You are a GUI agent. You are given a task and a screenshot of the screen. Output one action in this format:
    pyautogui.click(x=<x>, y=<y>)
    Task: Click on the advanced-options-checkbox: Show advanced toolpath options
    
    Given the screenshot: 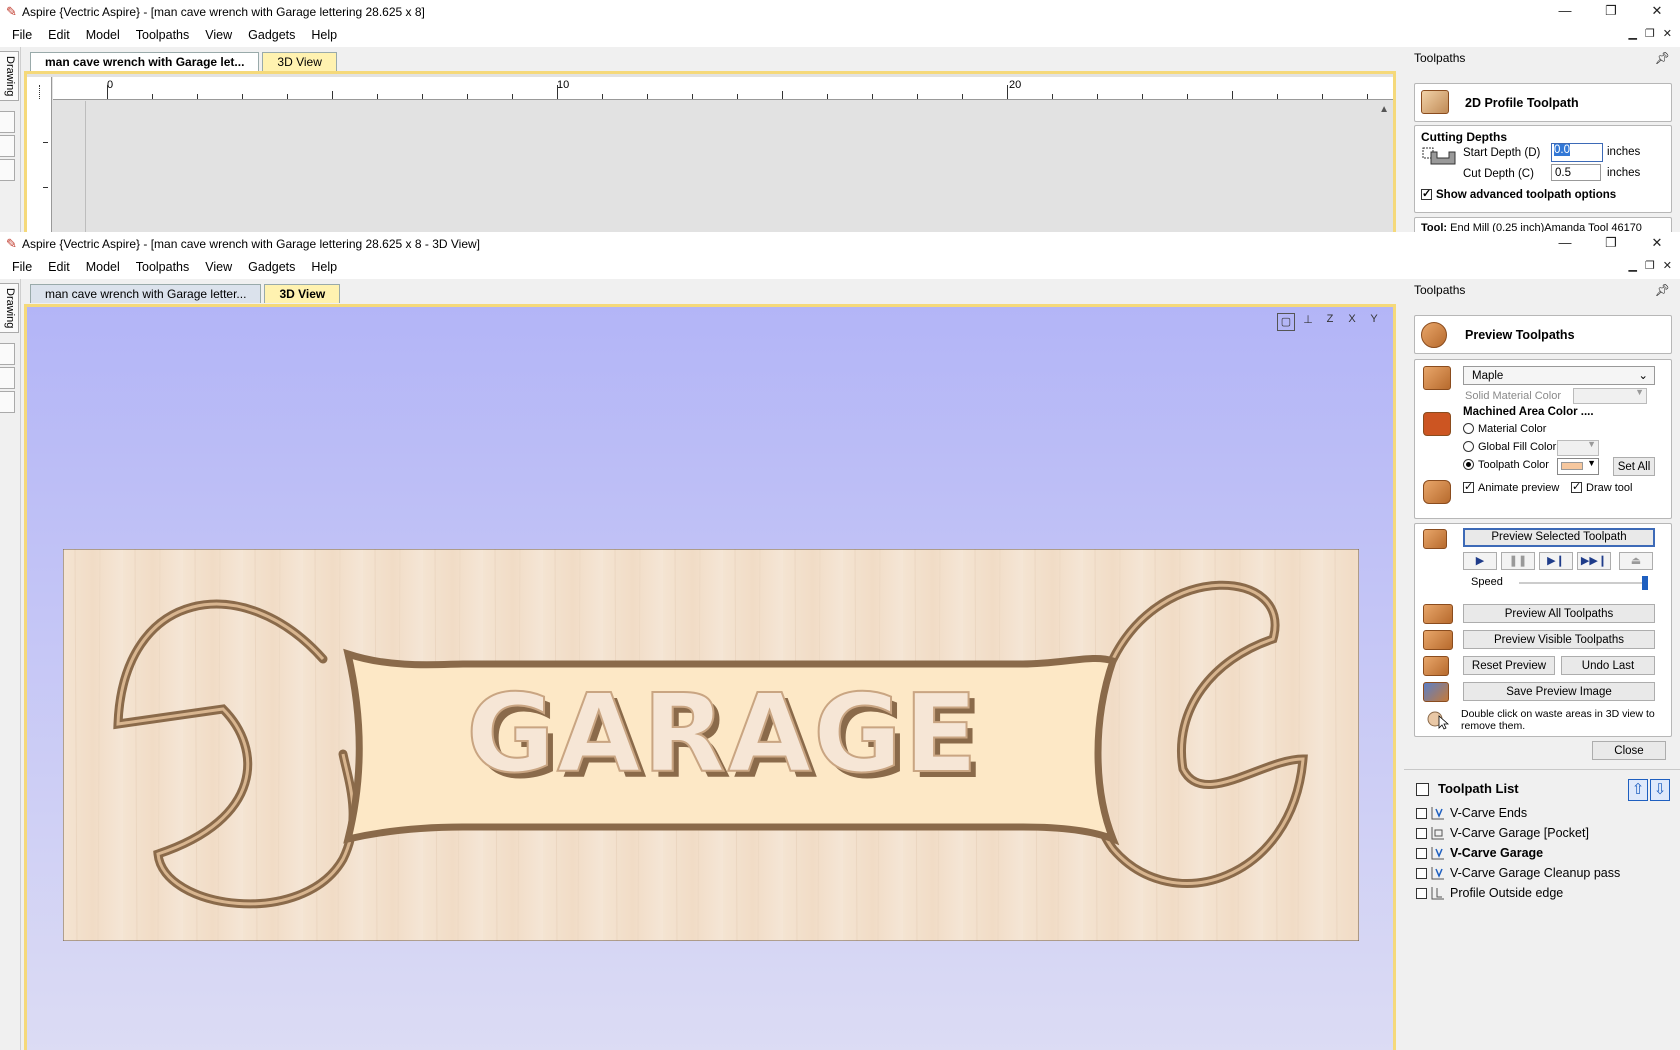 What is the action you would take?
    pyautogui.click(x=1518, y=194)
    